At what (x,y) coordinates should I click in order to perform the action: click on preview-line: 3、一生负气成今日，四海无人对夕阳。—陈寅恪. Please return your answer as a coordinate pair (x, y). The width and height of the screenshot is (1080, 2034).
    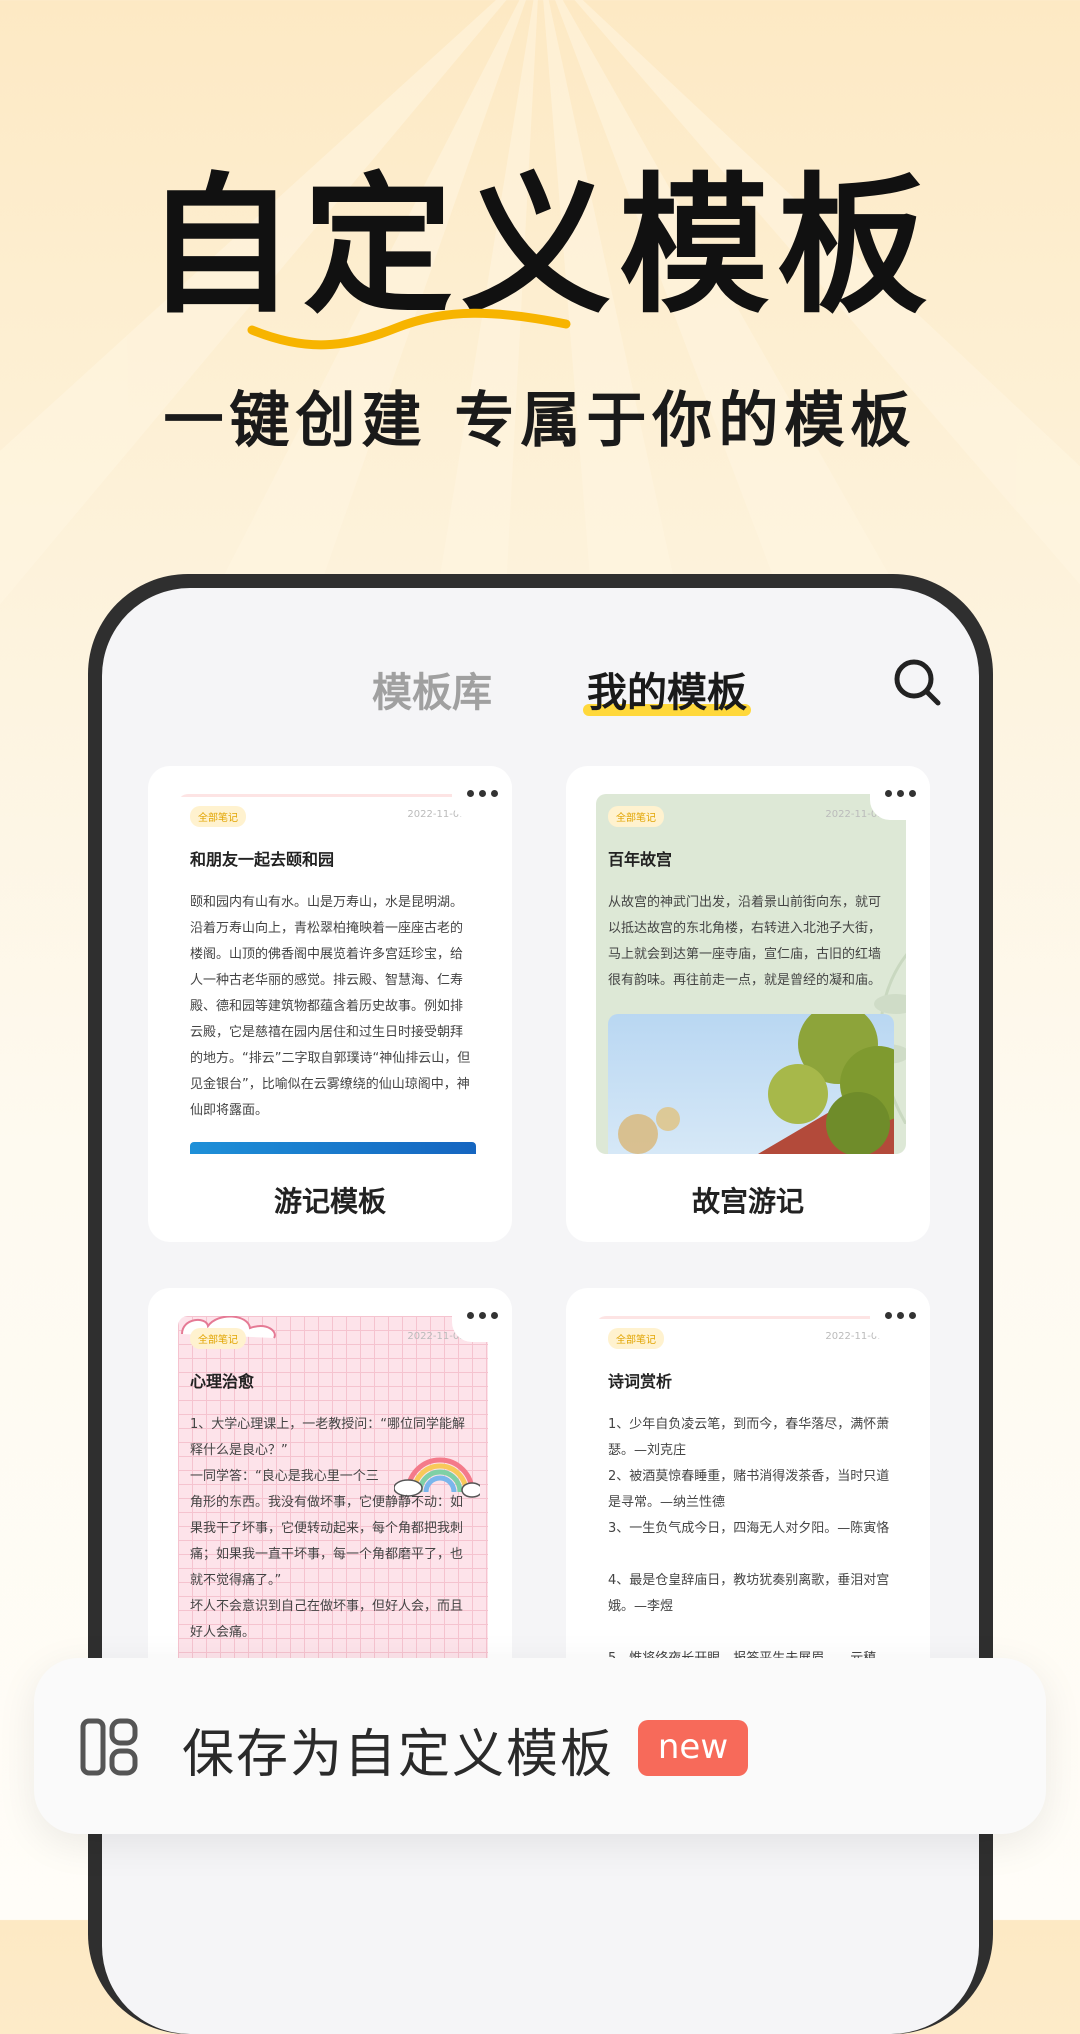
    Looking at the image, I should click on (749, 1528).